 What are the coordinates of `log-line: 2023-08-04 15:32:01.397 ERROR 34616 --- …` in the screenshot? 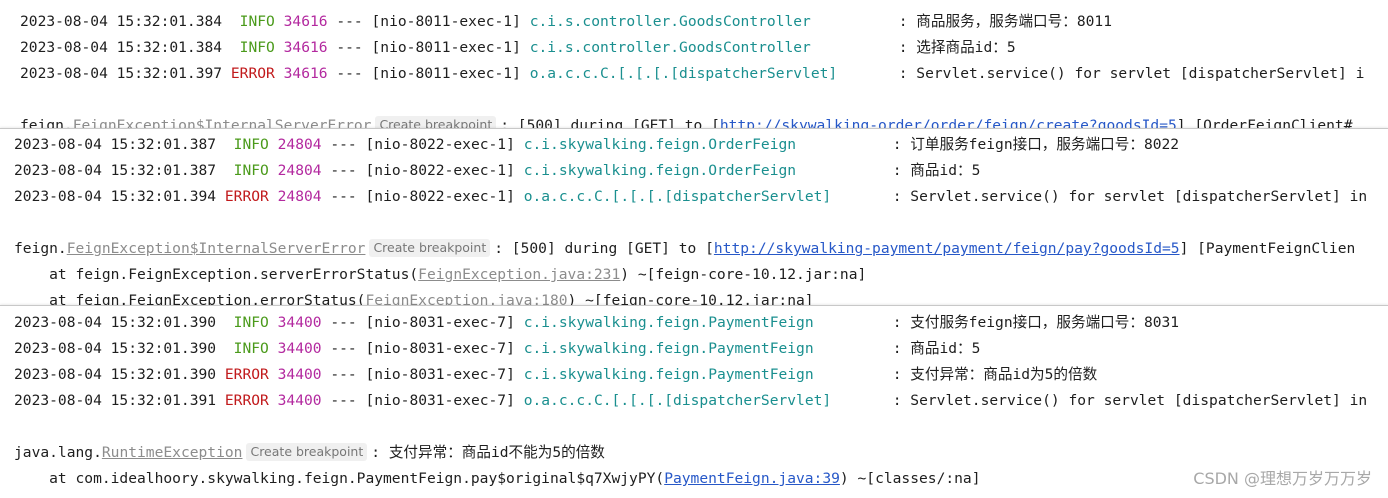 It's located at (692, 73).